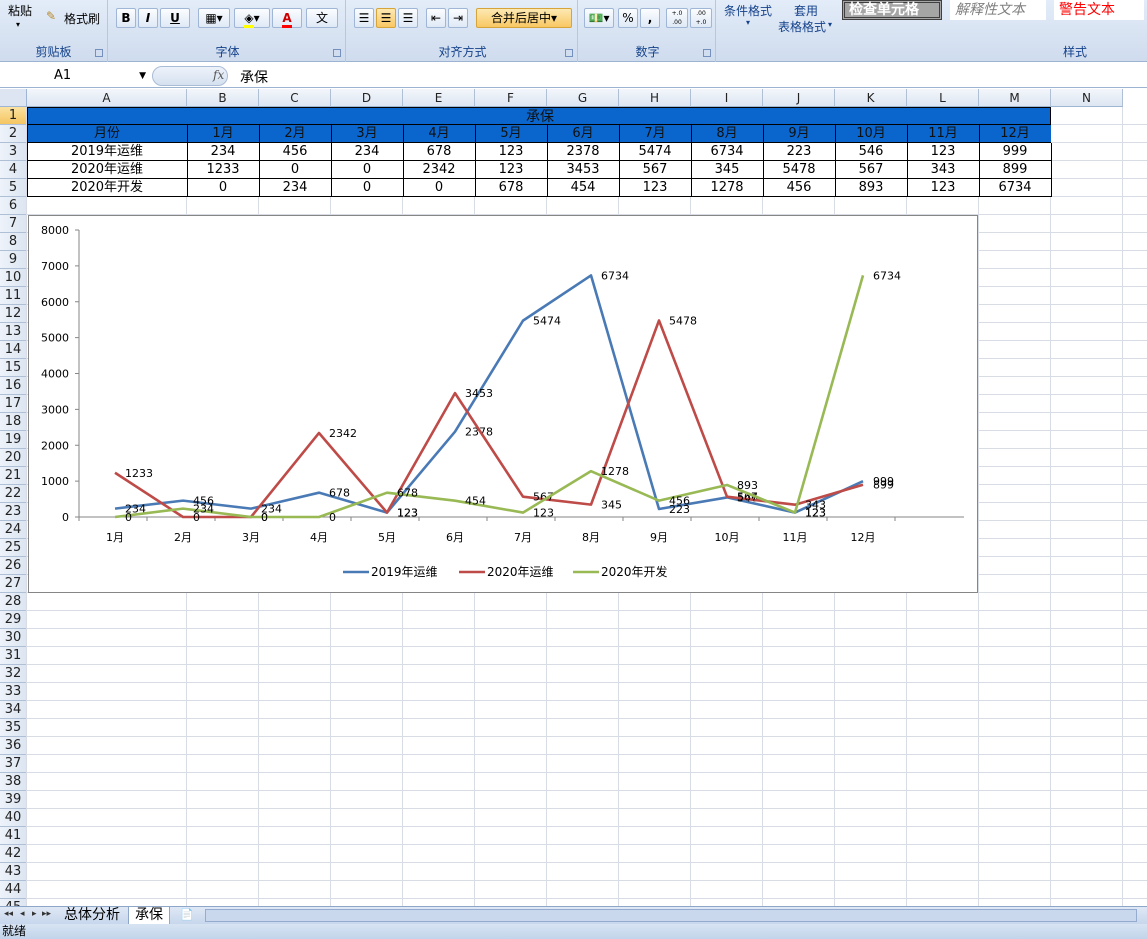 This screenshot has width=1147, height=939. I want to click on header-cell: 8月, so click(727, 134).